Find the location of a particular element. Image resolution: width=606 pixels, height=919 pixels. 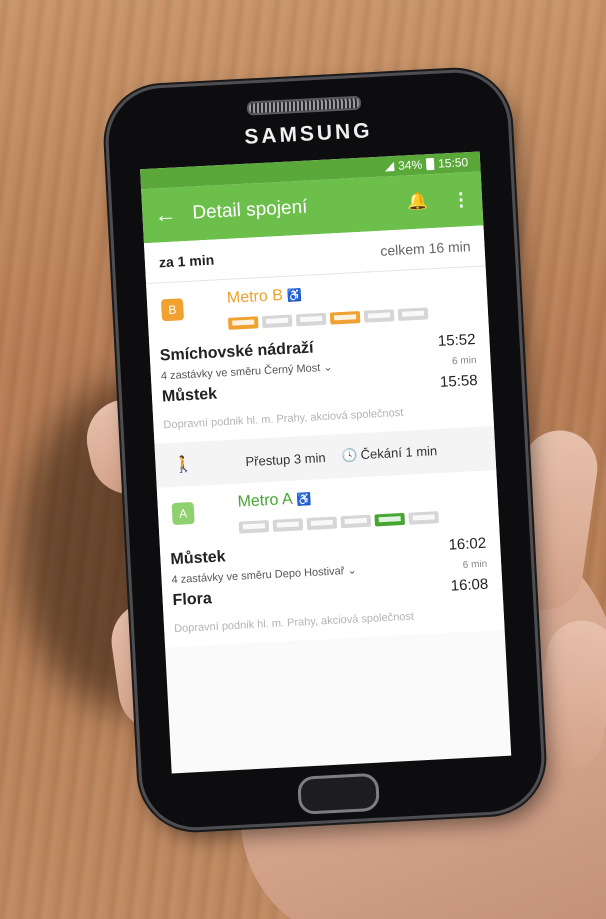

departure-stop-name: Smíchovské nádraží is located at coordinates (236, 352).